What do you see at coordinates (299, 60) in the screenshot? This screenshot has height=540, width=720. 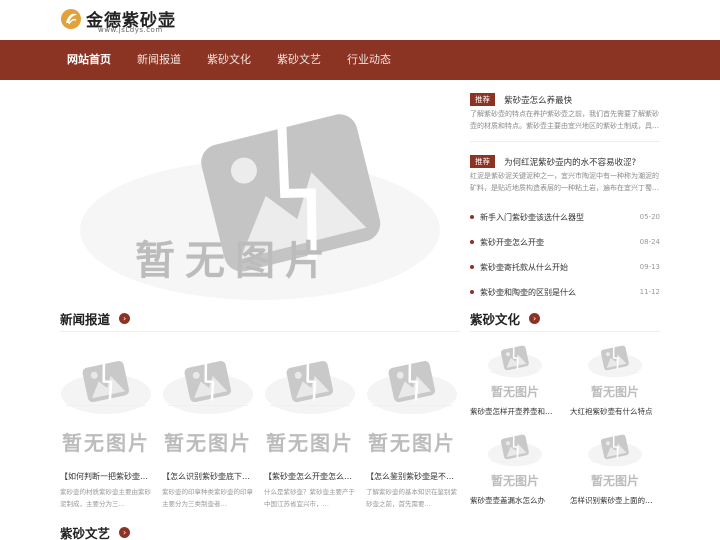 I see `nav-arts: 紫砂文艺` at bounding box center [299, 60].